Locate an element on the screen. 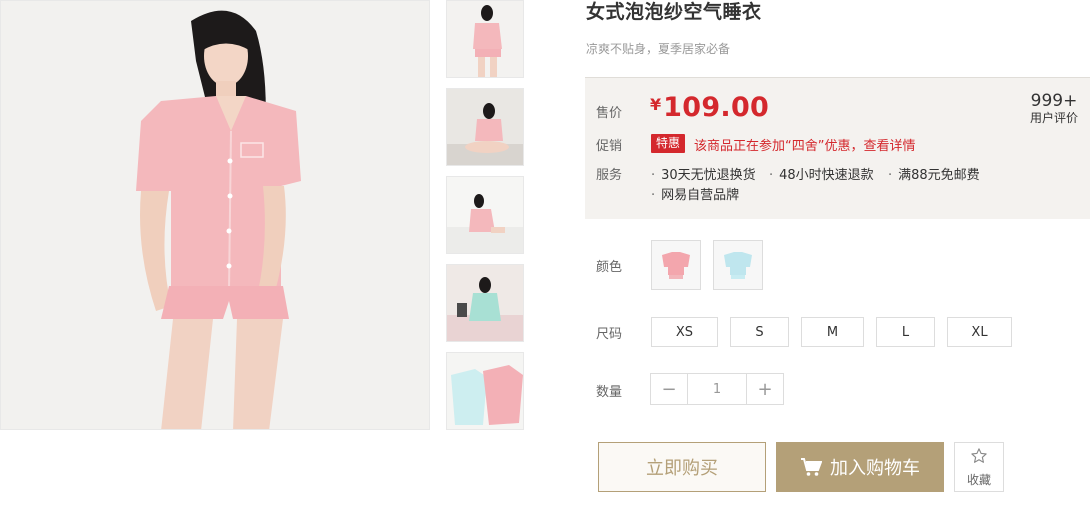 The image size is (1090, 514). review-count: 999+ 用户评价 is located at coordinates (1054, 108).